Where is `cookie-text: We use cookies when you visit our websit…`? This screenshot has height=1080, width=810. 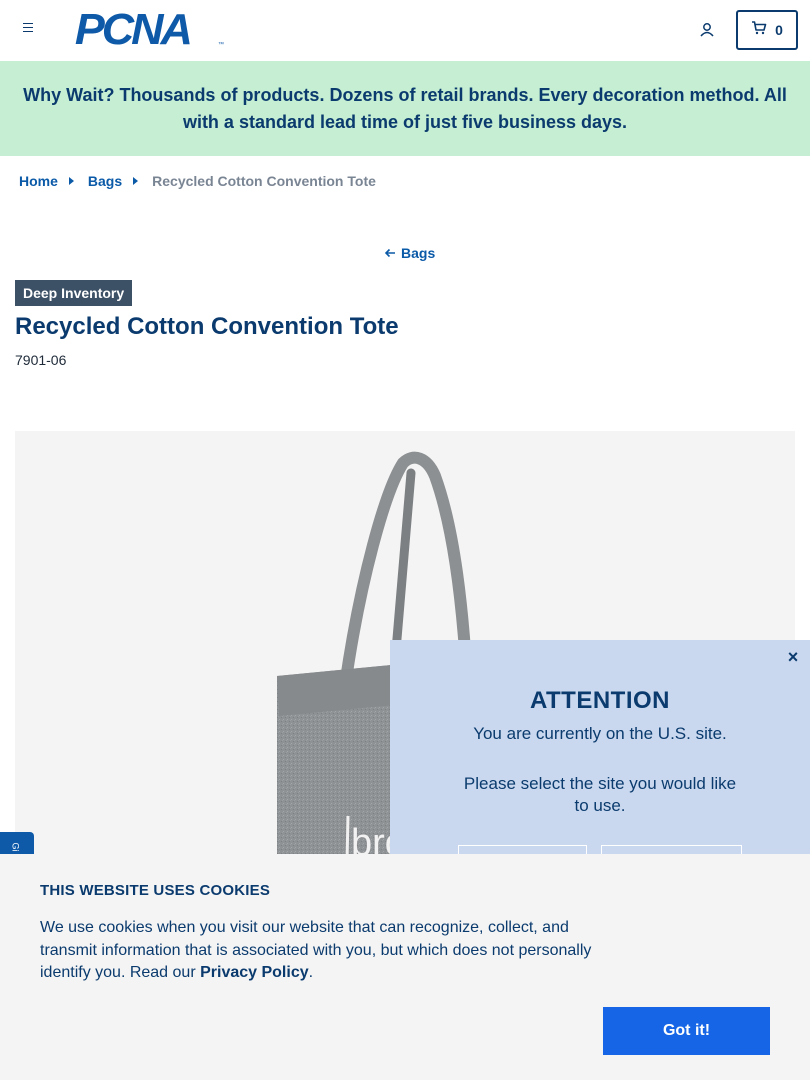 cookie-text: We use cookies when you visit our websit… is located at coordinates (320, 951).